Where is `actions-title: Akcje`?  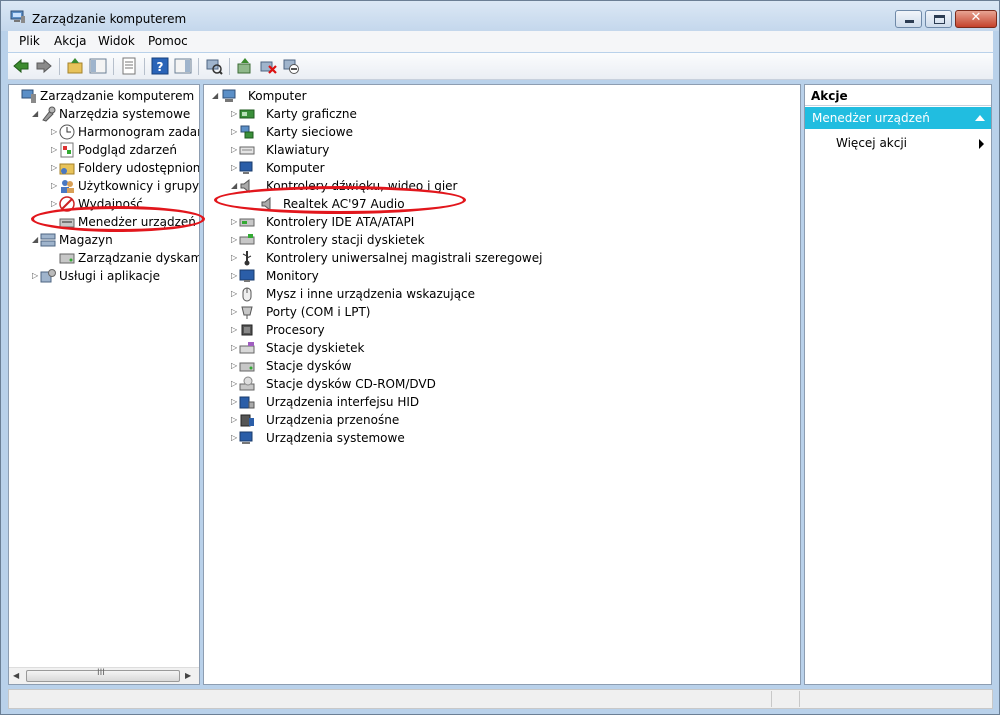 actions-title: Akcje is located at coordinates (829, 96).